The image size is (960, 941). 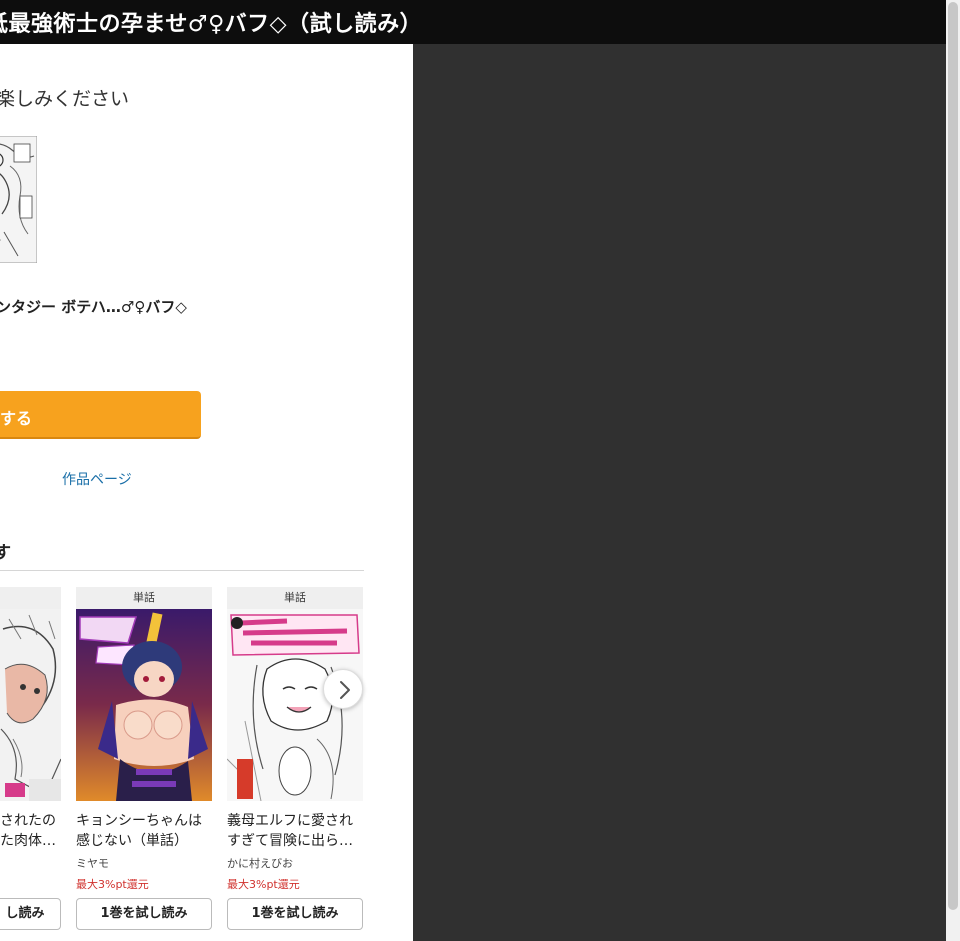 I want to click on card-badge, so click(x=30, y=598).